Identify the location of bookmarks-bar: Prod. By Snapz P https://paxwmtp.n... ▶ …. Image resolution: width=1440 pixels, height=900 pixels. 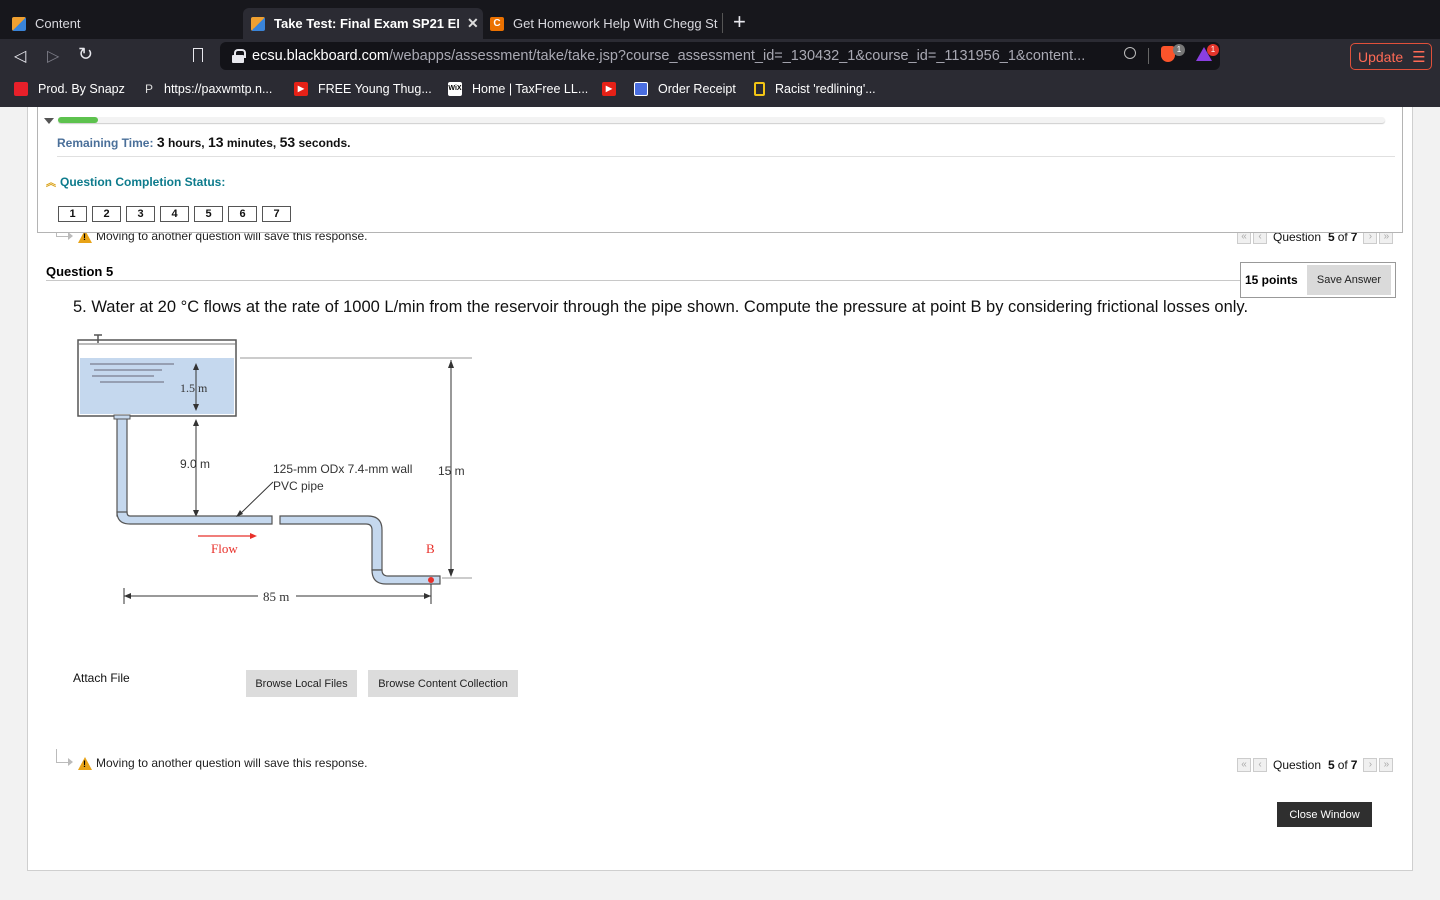
(720, 90).